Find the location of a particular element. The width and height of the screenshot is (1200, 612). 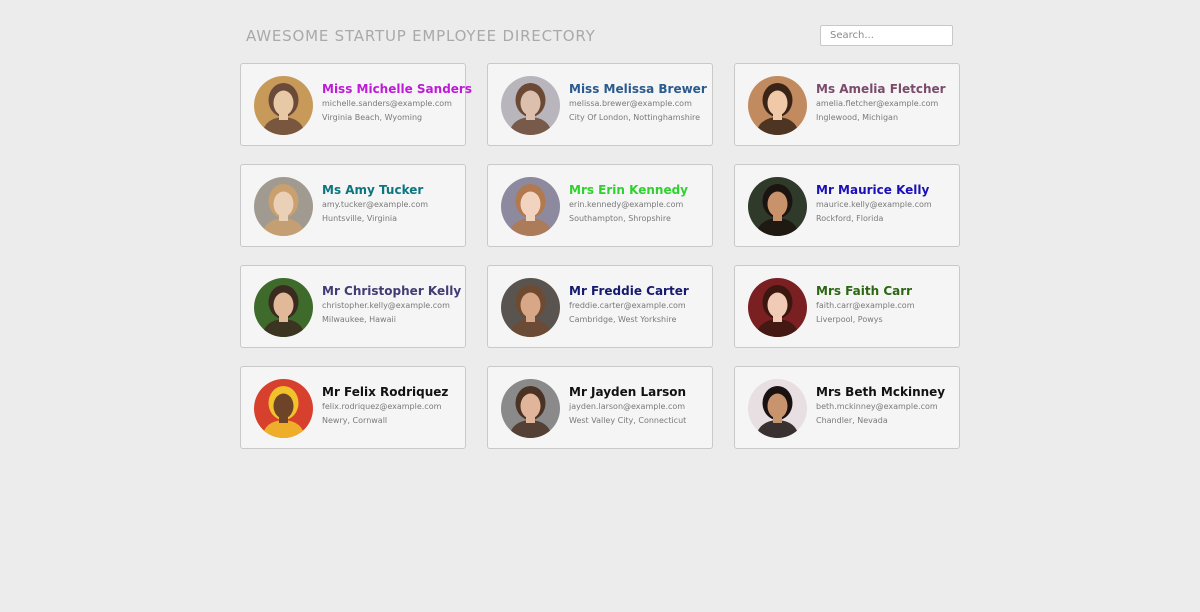

employee-location: Cambridge, West Yorkshire is located at coordinates (623, 319).